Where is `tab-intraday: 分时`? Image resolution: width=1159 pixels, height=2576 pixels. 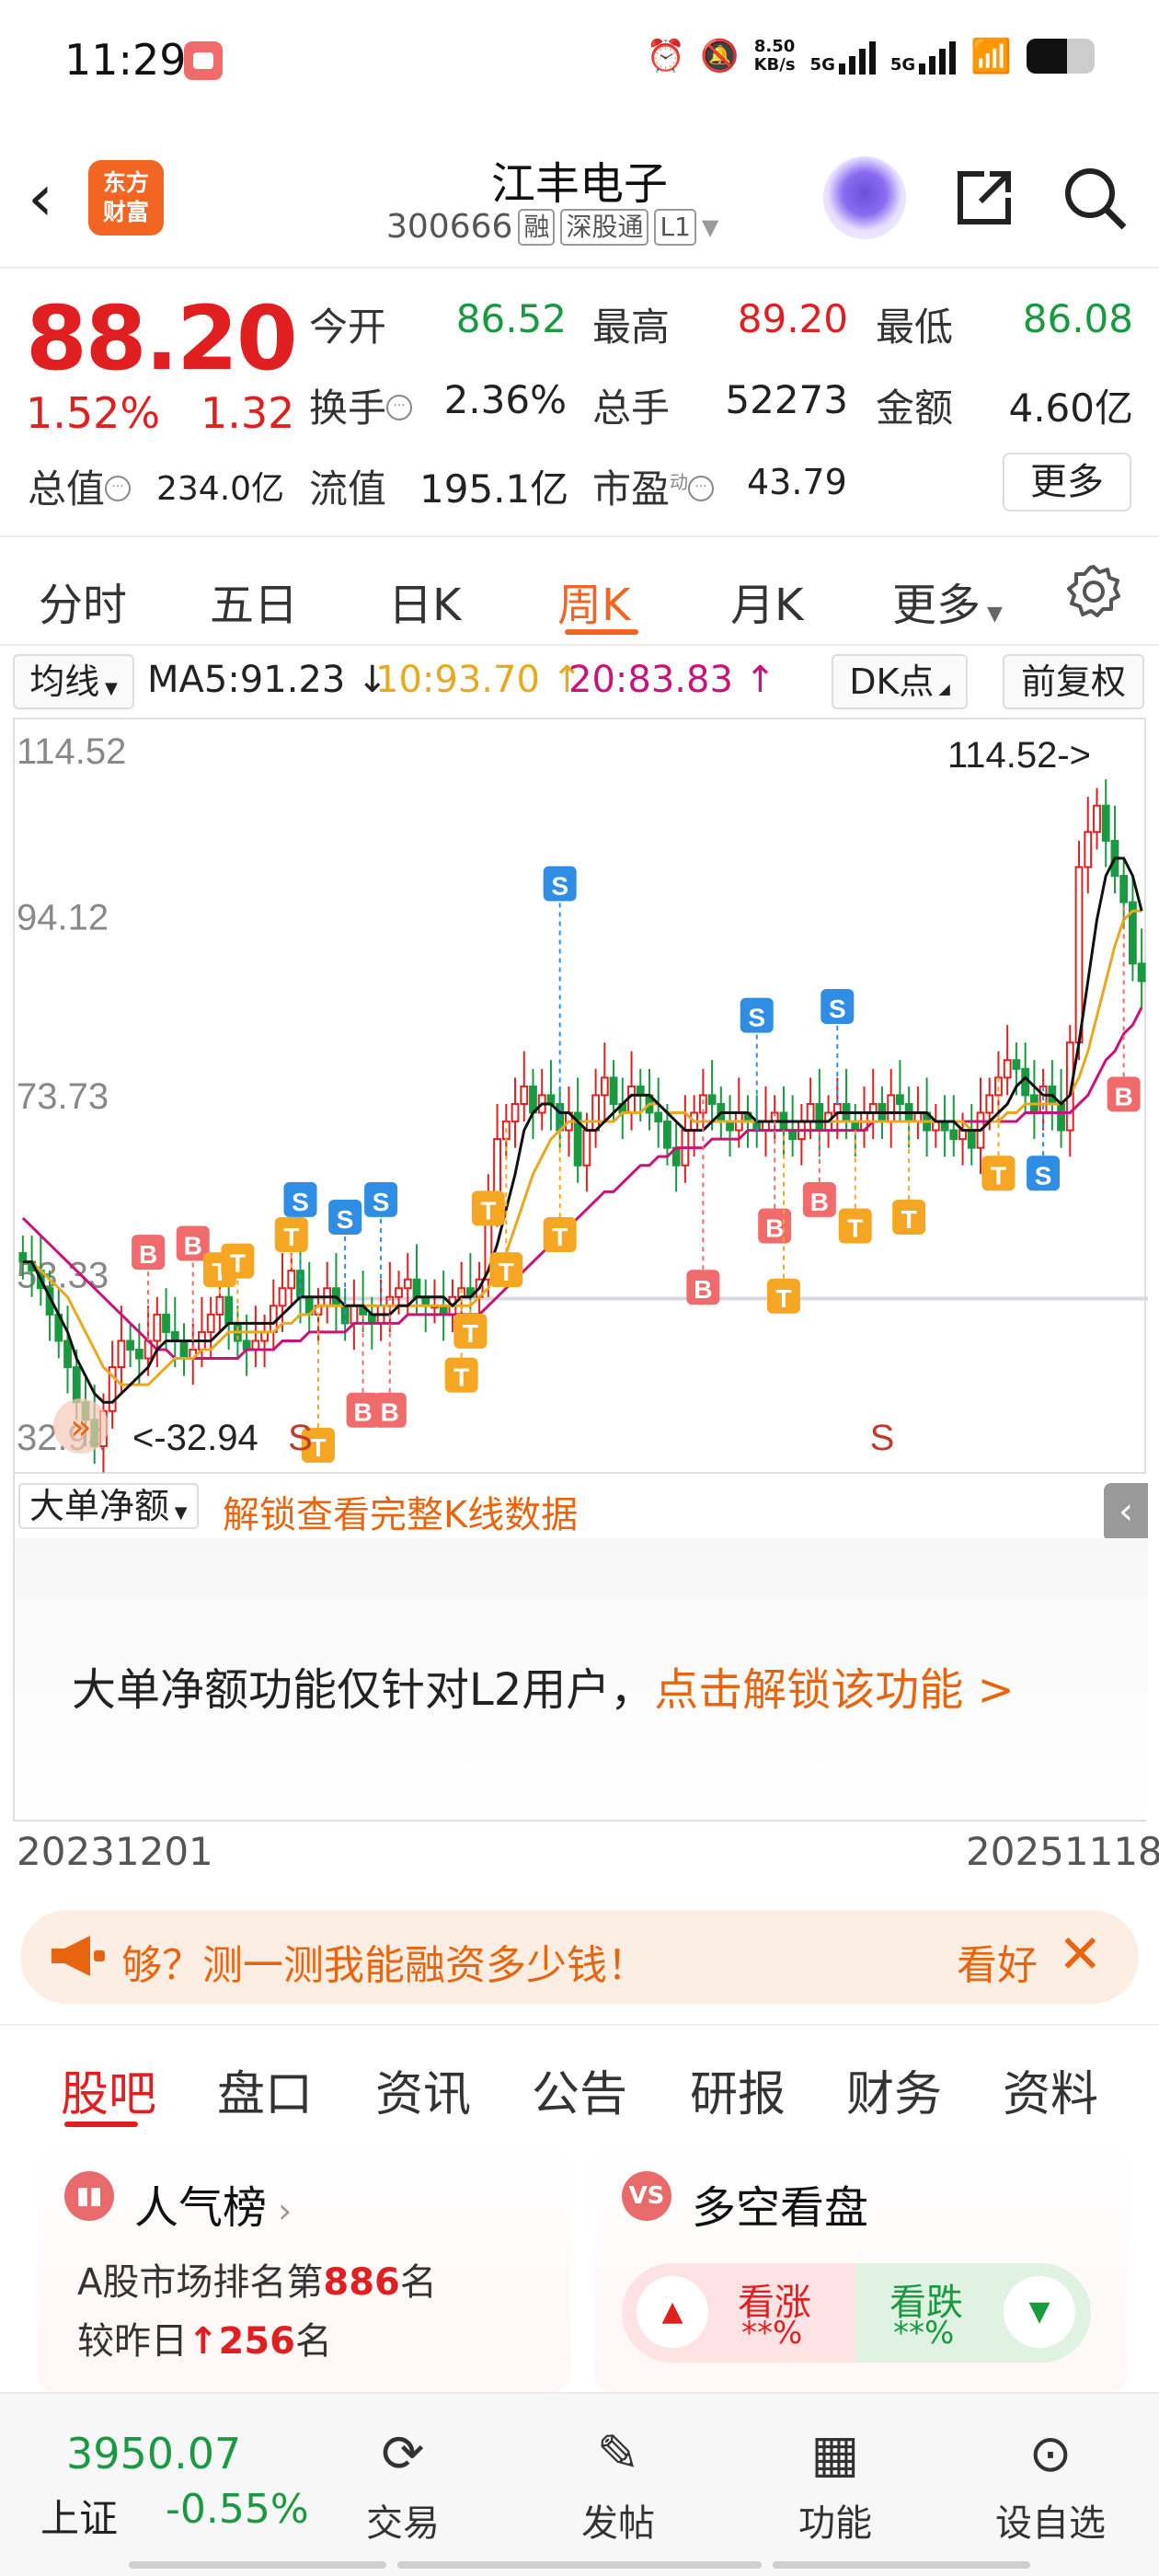 tab-intraday: 分时 is located at coordinates (83, 601).